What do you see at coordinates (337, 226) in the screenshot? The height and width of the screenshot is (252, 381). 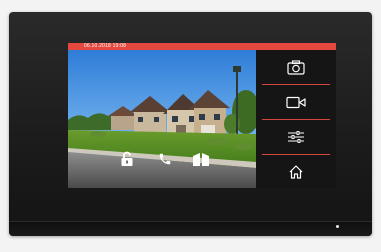 I see `indicator-led` at bounding box center [337, 226].